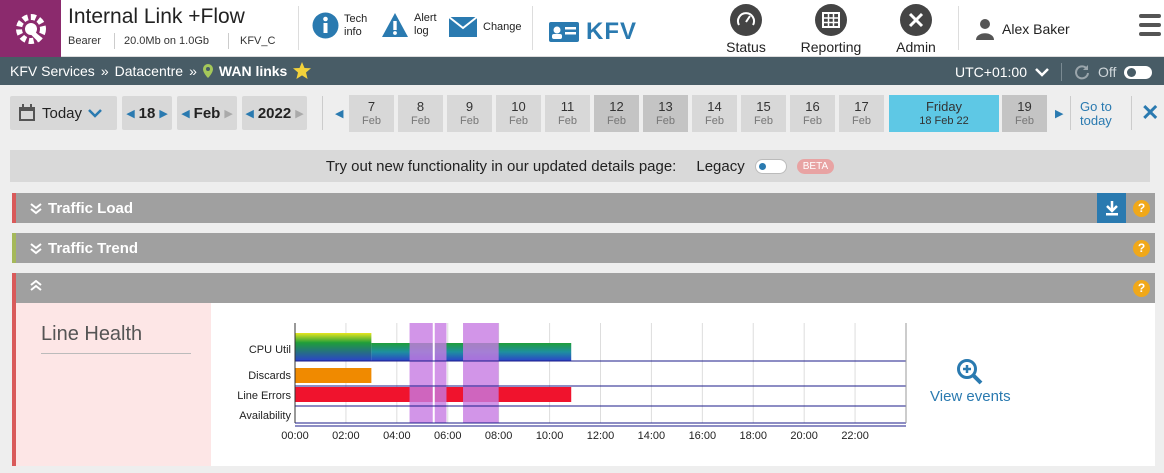  Describe the element at coordinates (970, 396) in the screenshot. I see `view-events-label: View events` at that location.